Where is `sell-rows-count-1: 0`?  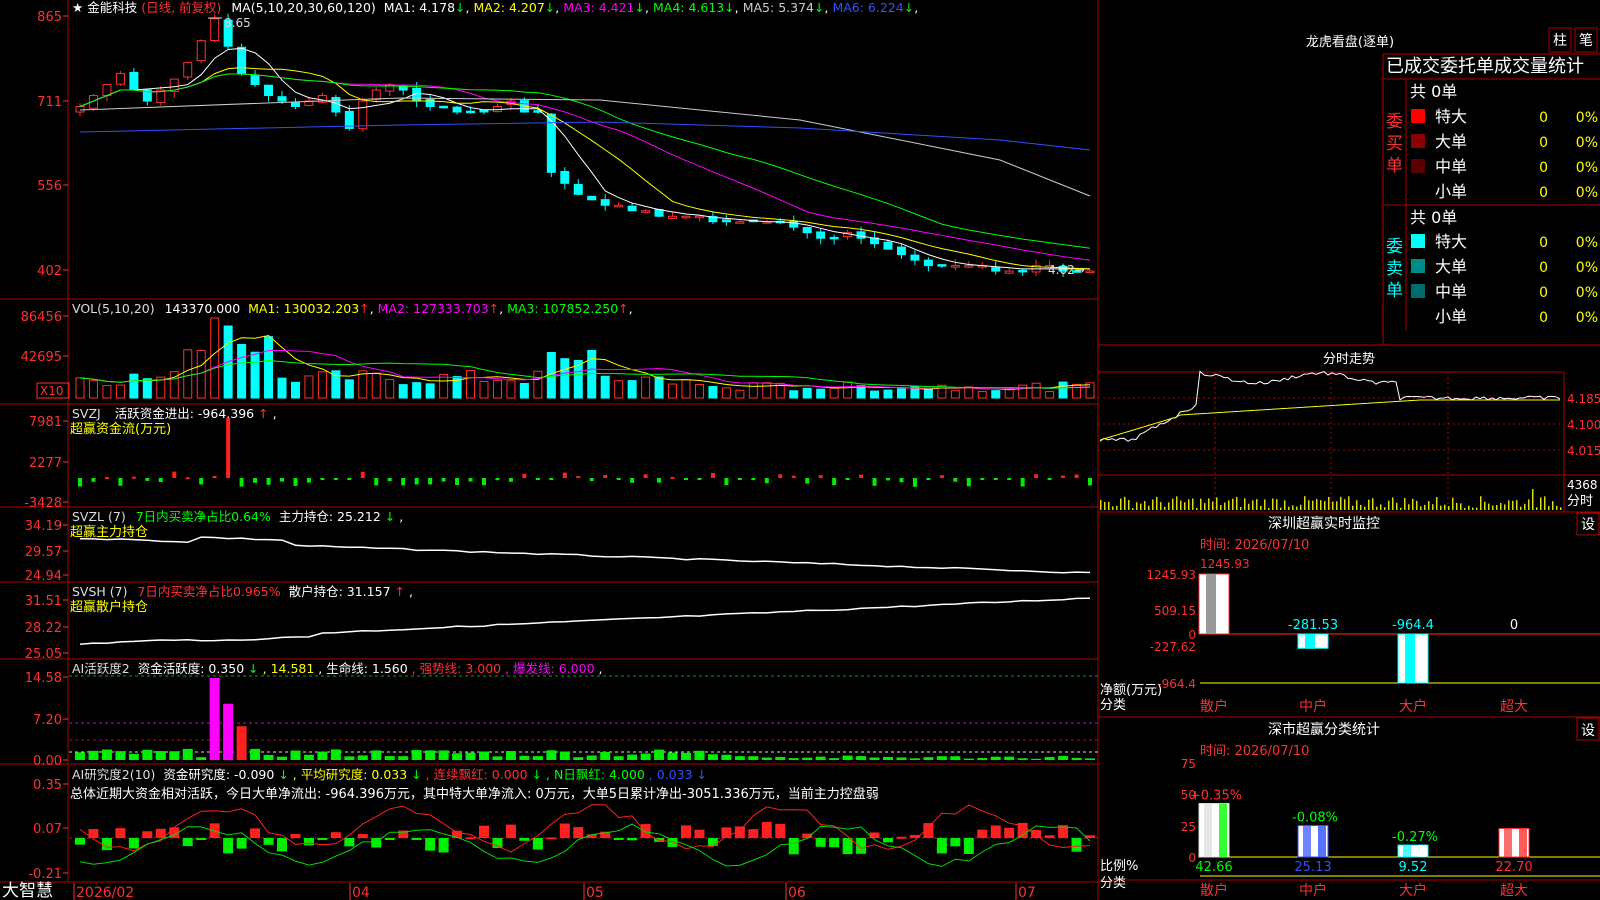
sell-rows-count-1: 0 is located at coordinates (1543, 268).